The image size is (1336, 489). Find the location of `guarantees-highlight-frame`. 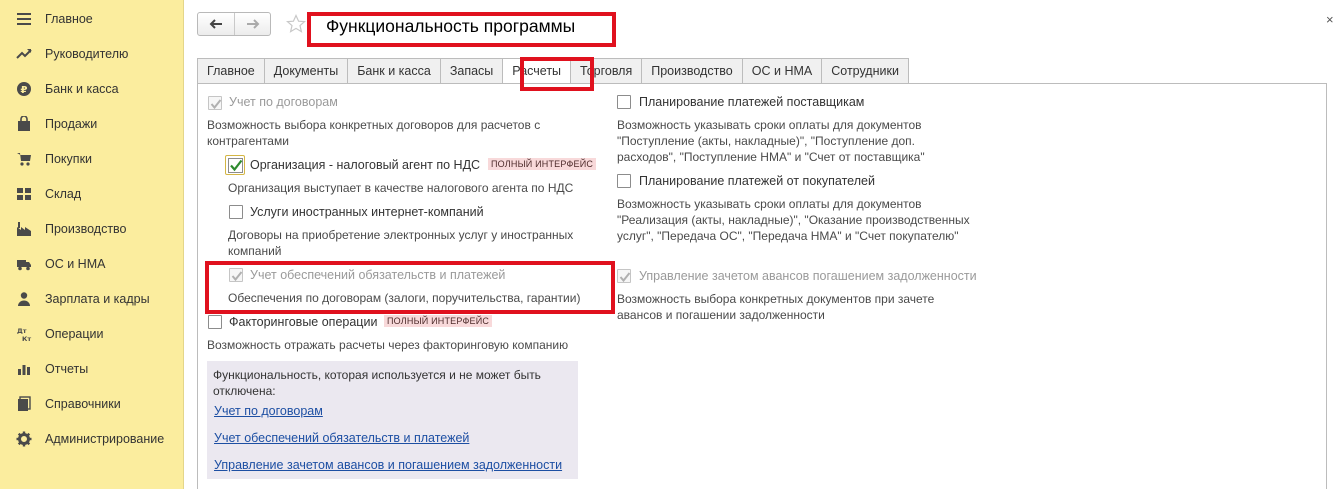

guarantees-highlight-frame is located at coordinates (410, 287).